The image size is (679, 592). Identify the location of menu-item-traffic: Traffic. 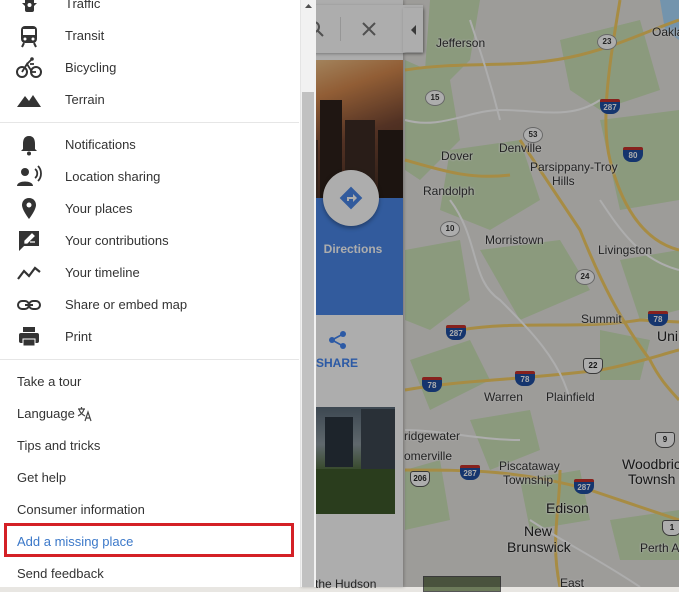
(149, 10).